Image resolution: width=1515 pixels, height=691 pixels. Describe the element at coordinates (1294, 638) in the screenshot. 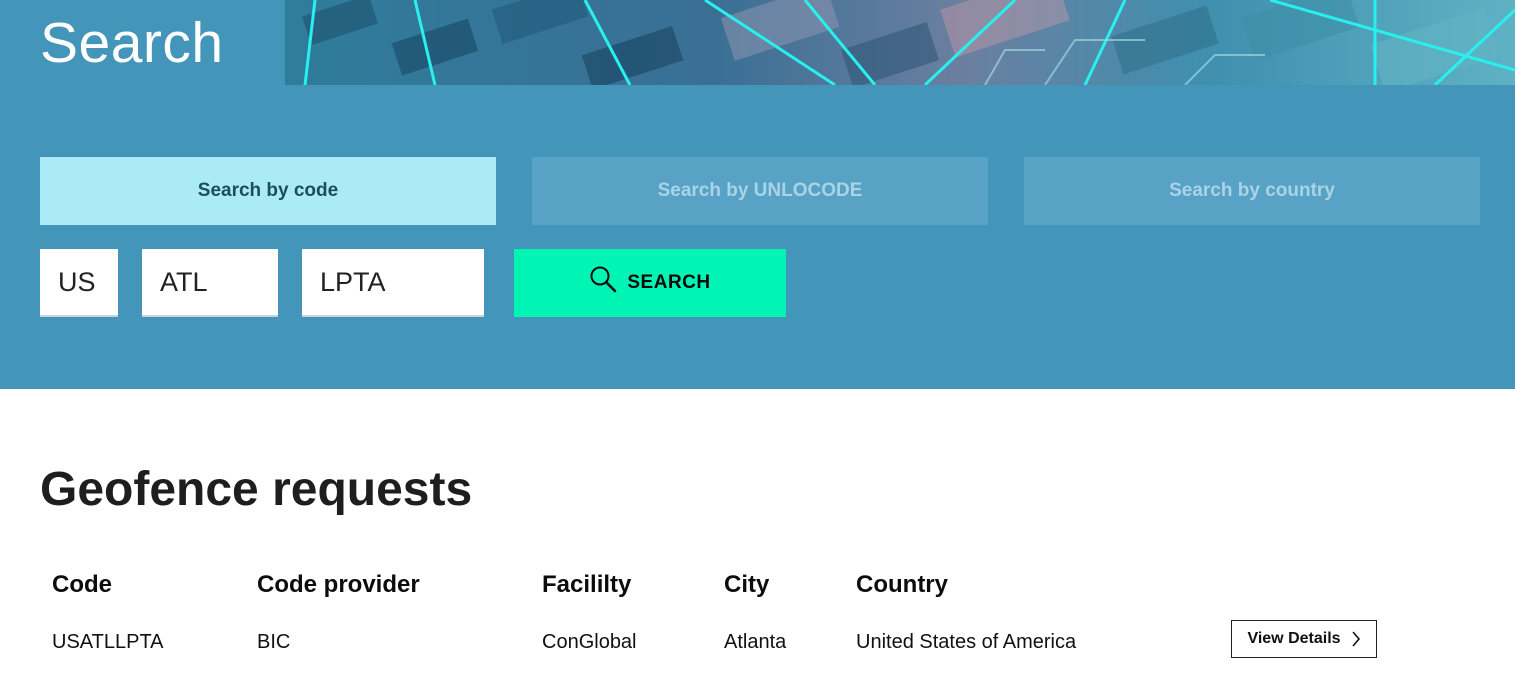

I see `view-details-label: View Details` at that location.